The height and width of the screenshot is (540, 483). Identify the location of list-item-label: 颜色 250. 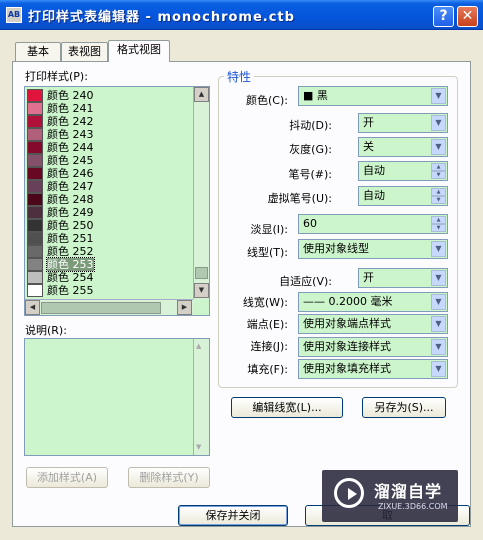
(70, 225).